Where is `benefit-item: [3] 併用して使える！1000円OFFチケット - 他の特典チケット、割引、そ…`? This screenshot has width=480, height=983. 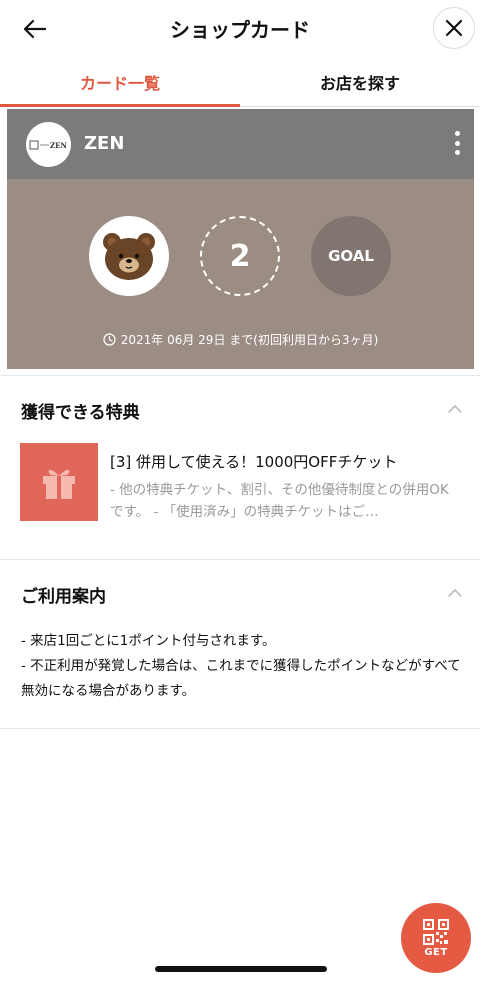
benefit-item: [3] 併用して使える！1000円OFFチケット - 他の特典チケット、割引、そ… is located at coordinates (242, 483).